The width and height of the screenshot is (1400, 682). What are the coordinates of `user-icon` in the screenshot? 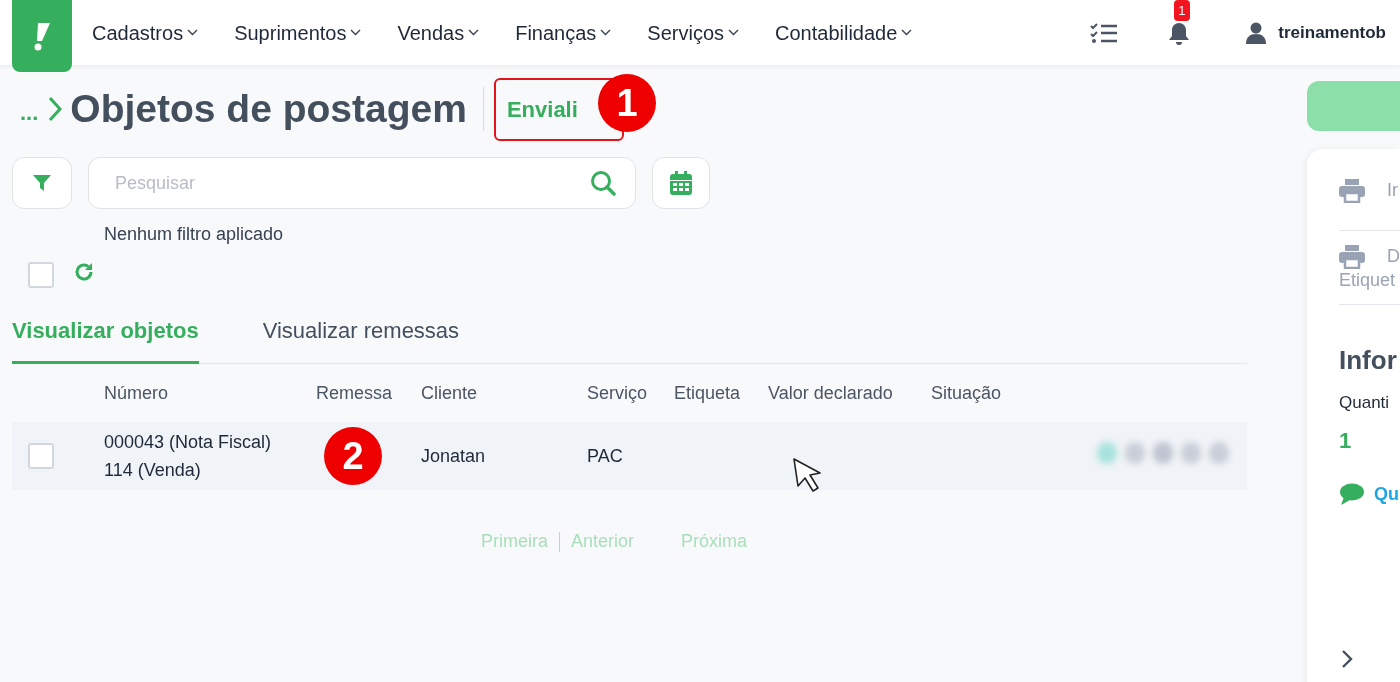 It's located at (1256, 32).